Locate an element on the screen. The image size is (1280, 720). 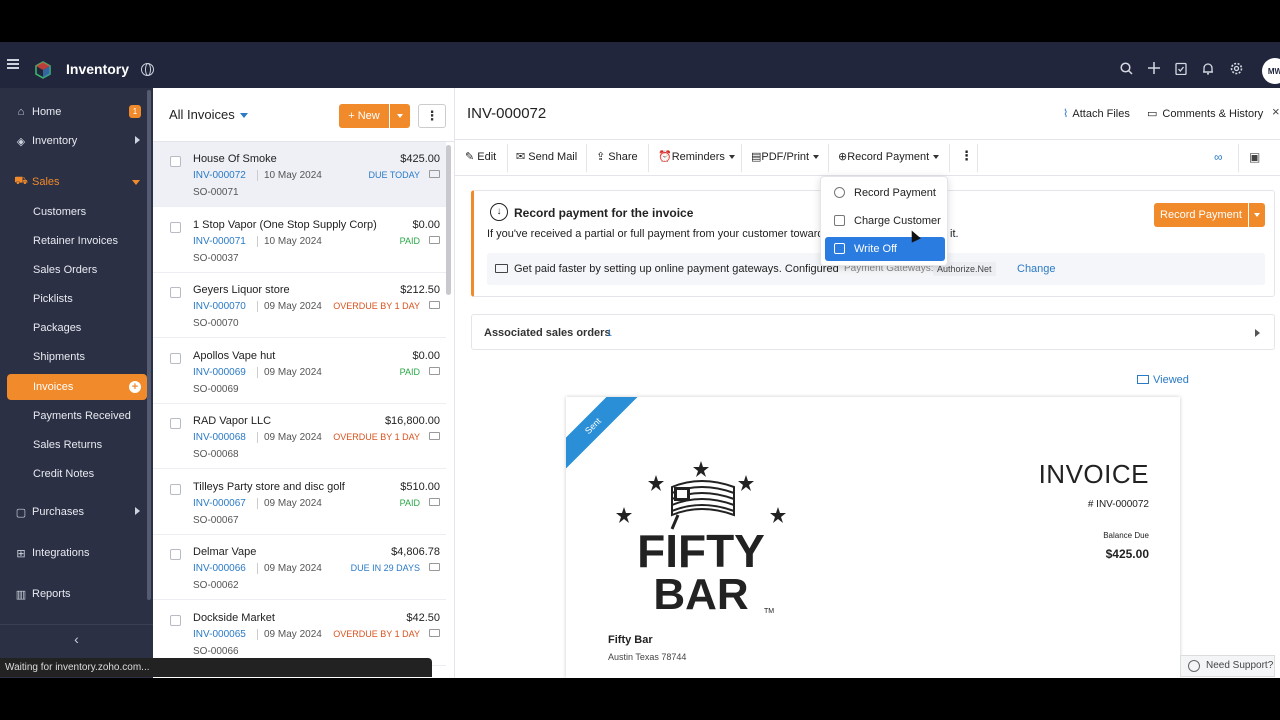
sidebar-item-picklists: Picklists is located at coordinates (73, 299).